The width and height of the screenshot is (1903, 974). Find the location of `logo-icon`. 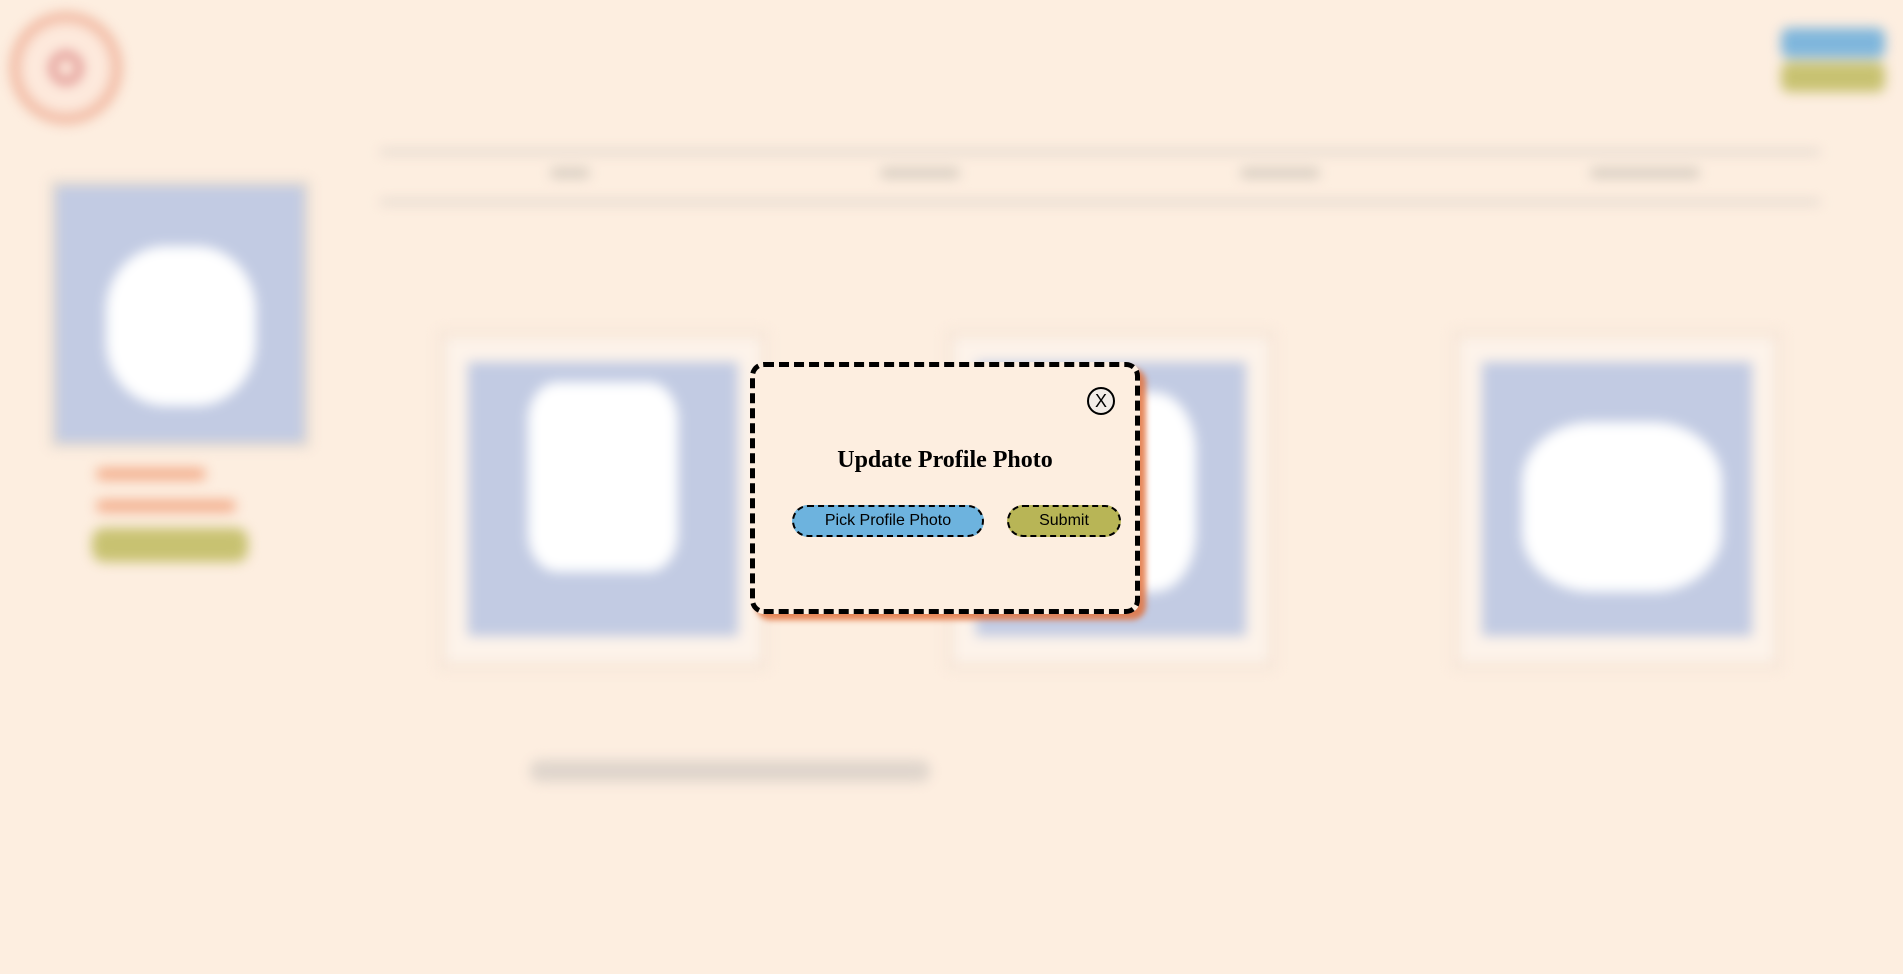

logo-icon is located at coordinates (66, 68).